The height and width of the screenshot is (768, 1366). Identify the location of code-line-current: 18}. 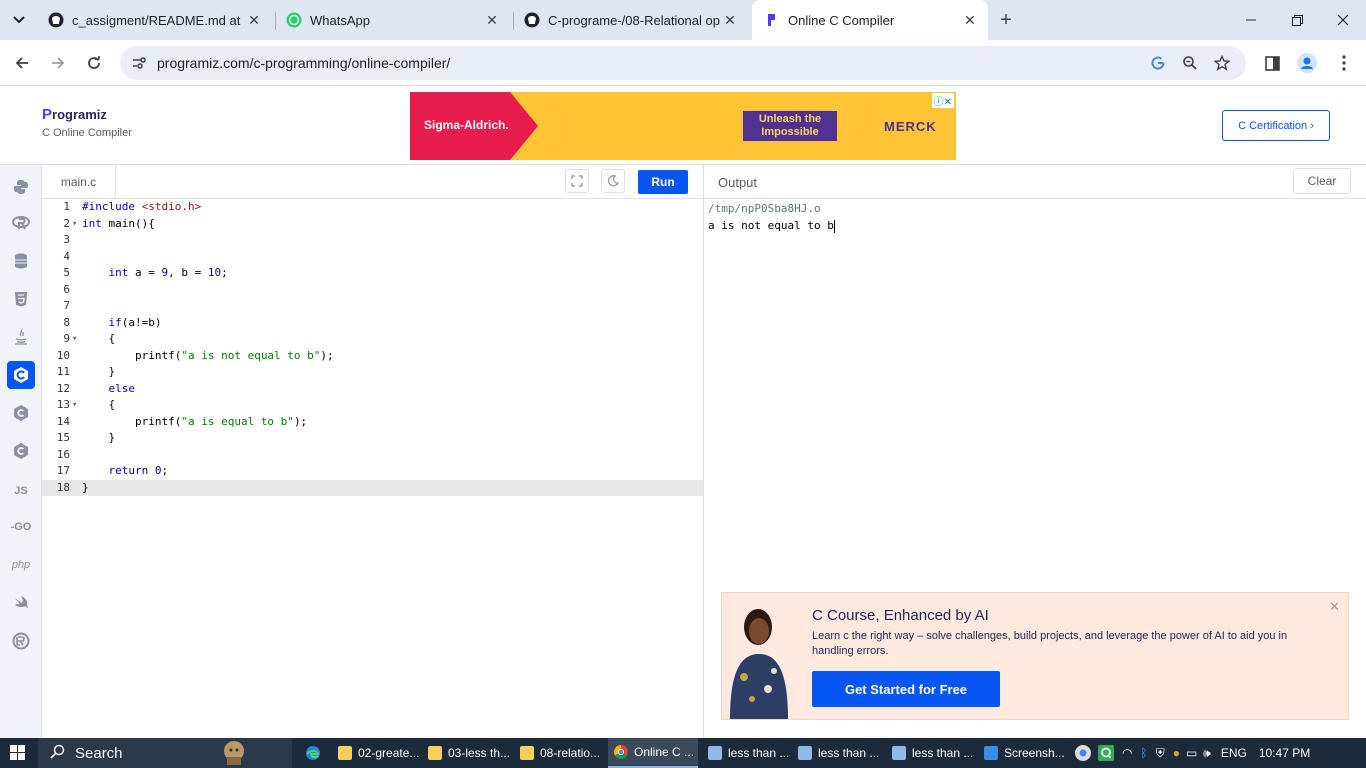
(372, 487).